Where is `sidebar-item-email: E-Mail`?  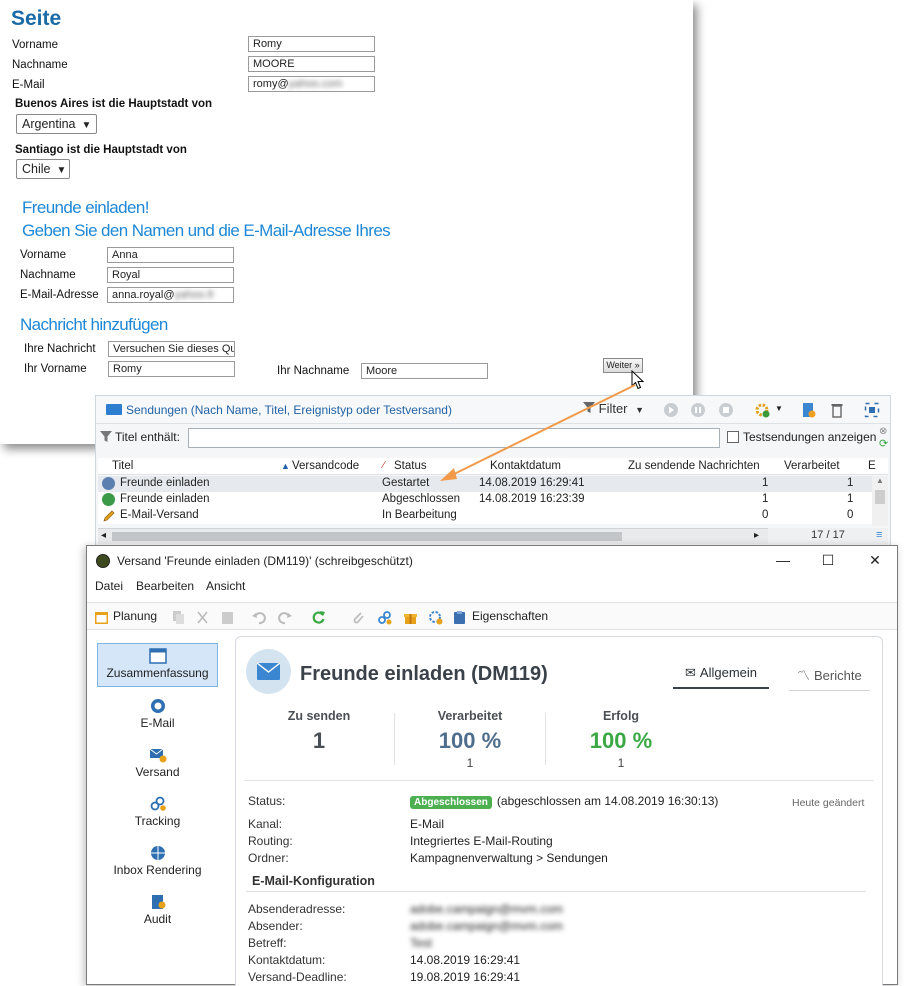 sidebar-item-email: E-Mail is located at coordinates (157, 716).